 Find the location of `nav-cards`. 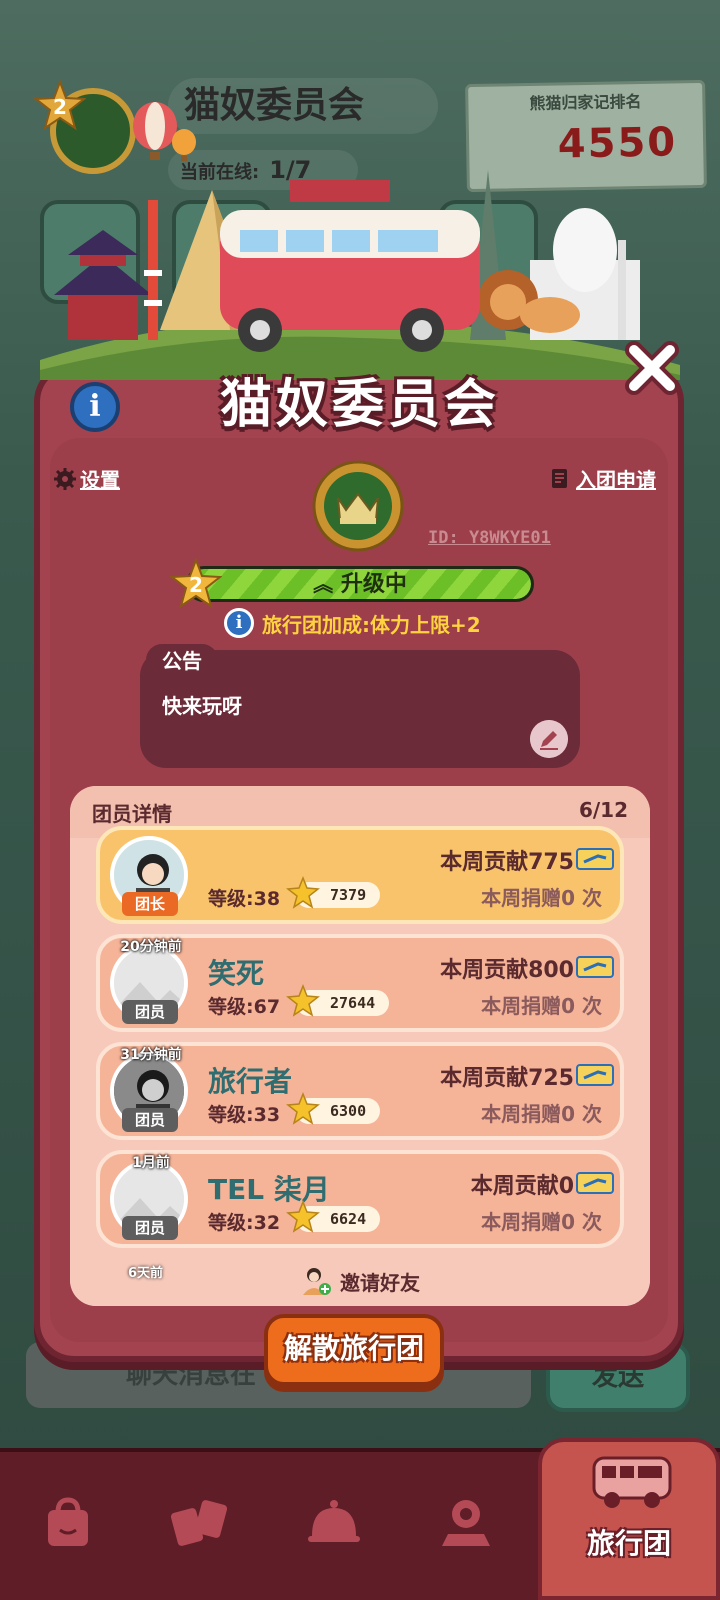

nav-cards is located at coordinates (200, 1522).